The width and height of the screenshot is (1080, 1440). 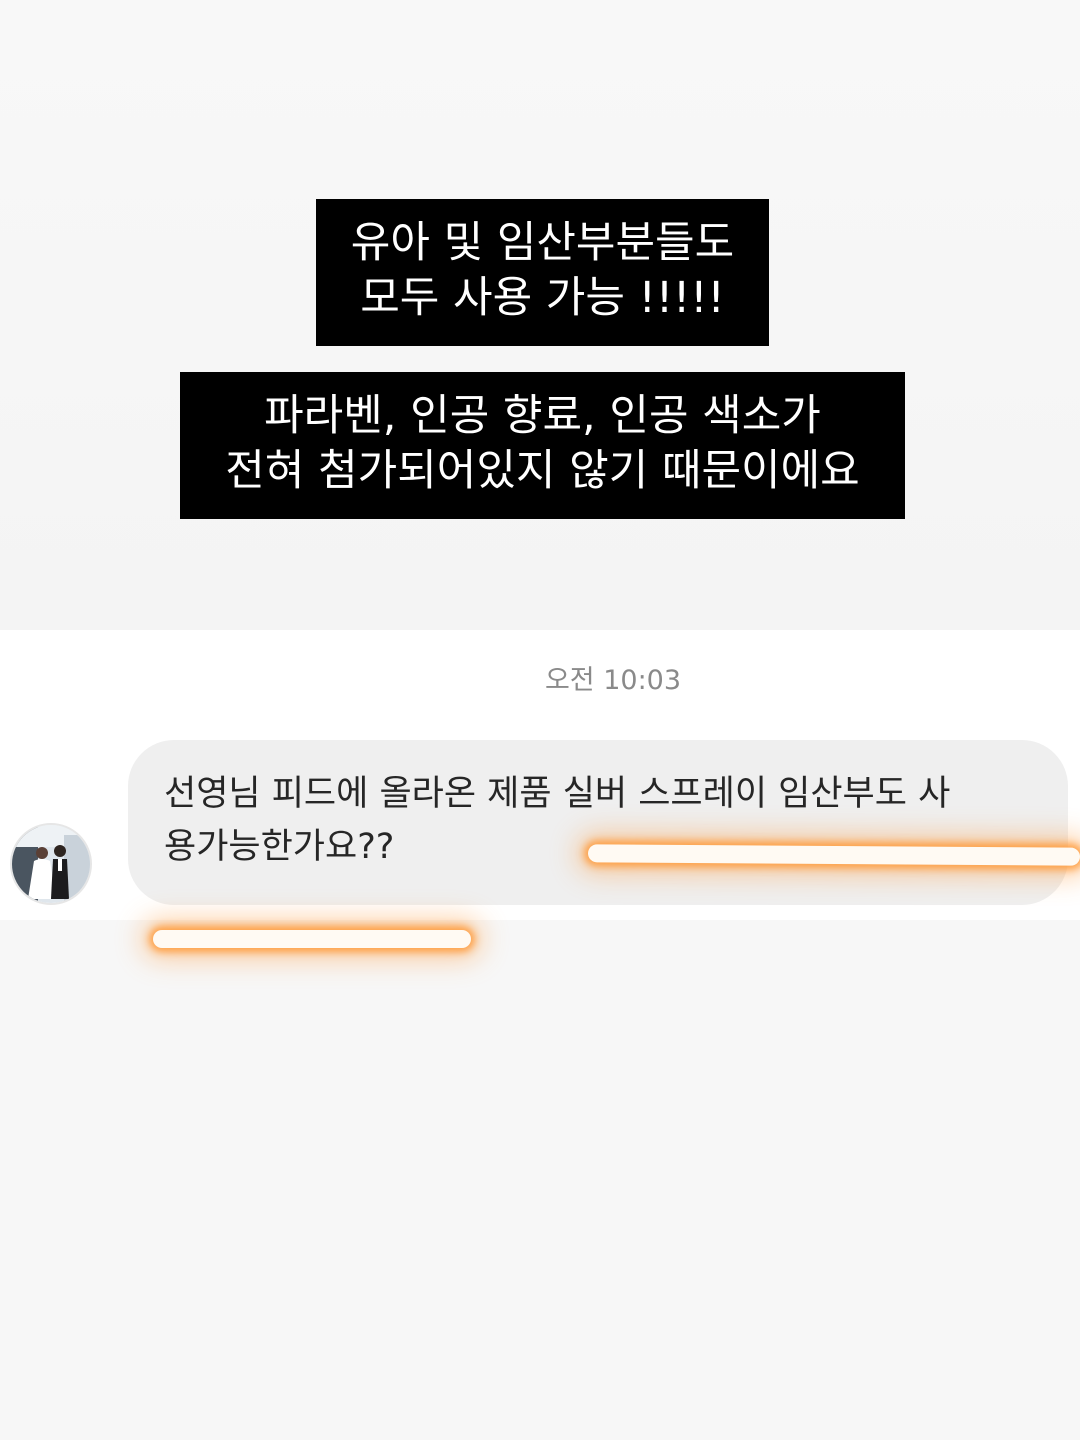 What do you see at coordinates (542, 416) in the screenshot?
I see `caption-line: 파라벤, 인공 향료, 인공 색소가` at bounding box center [542, 416].